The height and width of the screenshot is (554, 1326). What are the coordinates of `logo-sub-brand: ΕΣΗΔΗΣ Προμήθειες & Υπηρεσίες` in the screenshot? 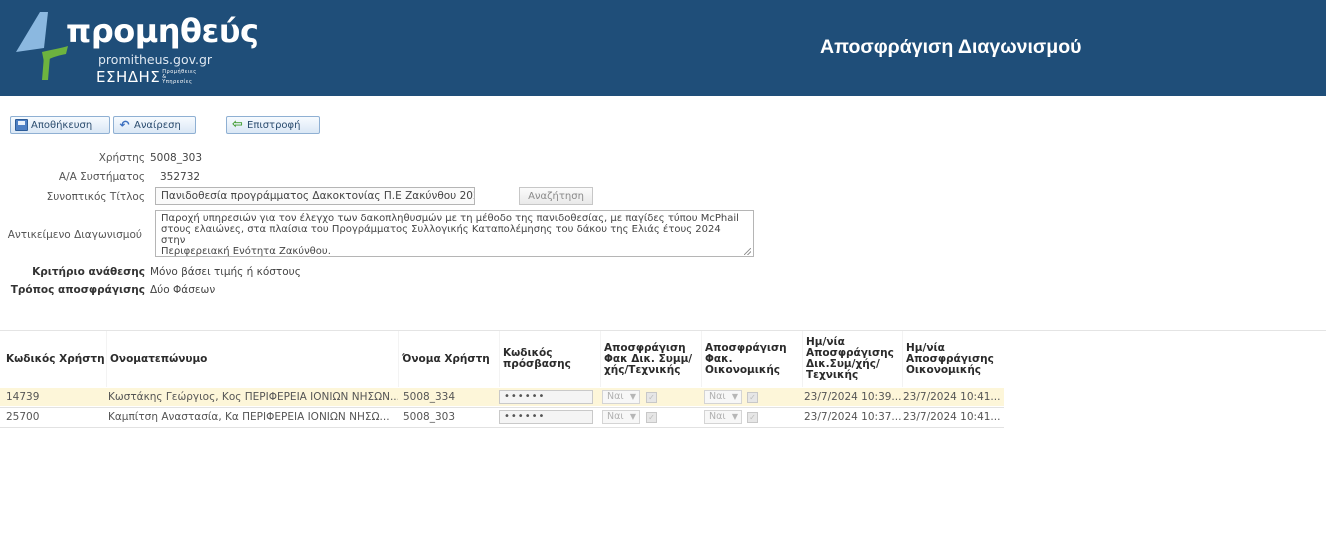 It's located at (146, 77).